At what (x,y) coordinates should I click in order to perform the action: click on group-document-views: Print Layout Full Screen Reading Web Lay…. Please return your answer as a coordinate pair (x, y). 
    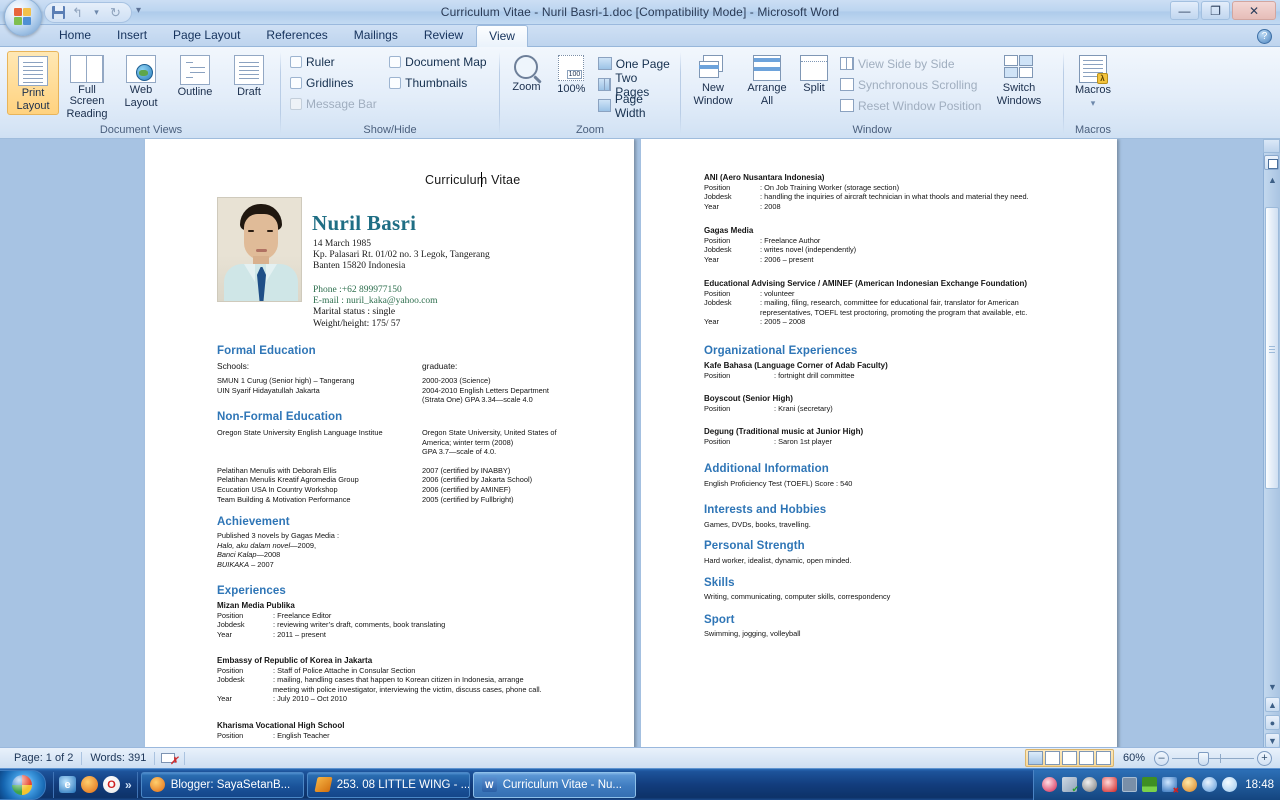
    Looking at the image, I should click on (141, 93).